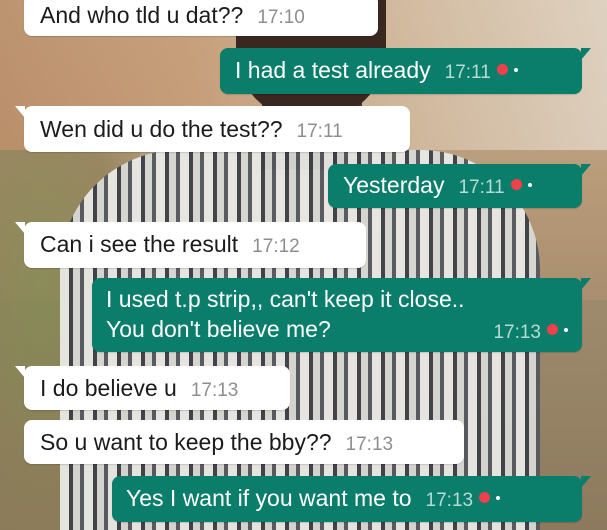  Describe the element at coordinates (186, 442) in the screenshot. I see `message-text: So u want to keep the bby??` at that location.